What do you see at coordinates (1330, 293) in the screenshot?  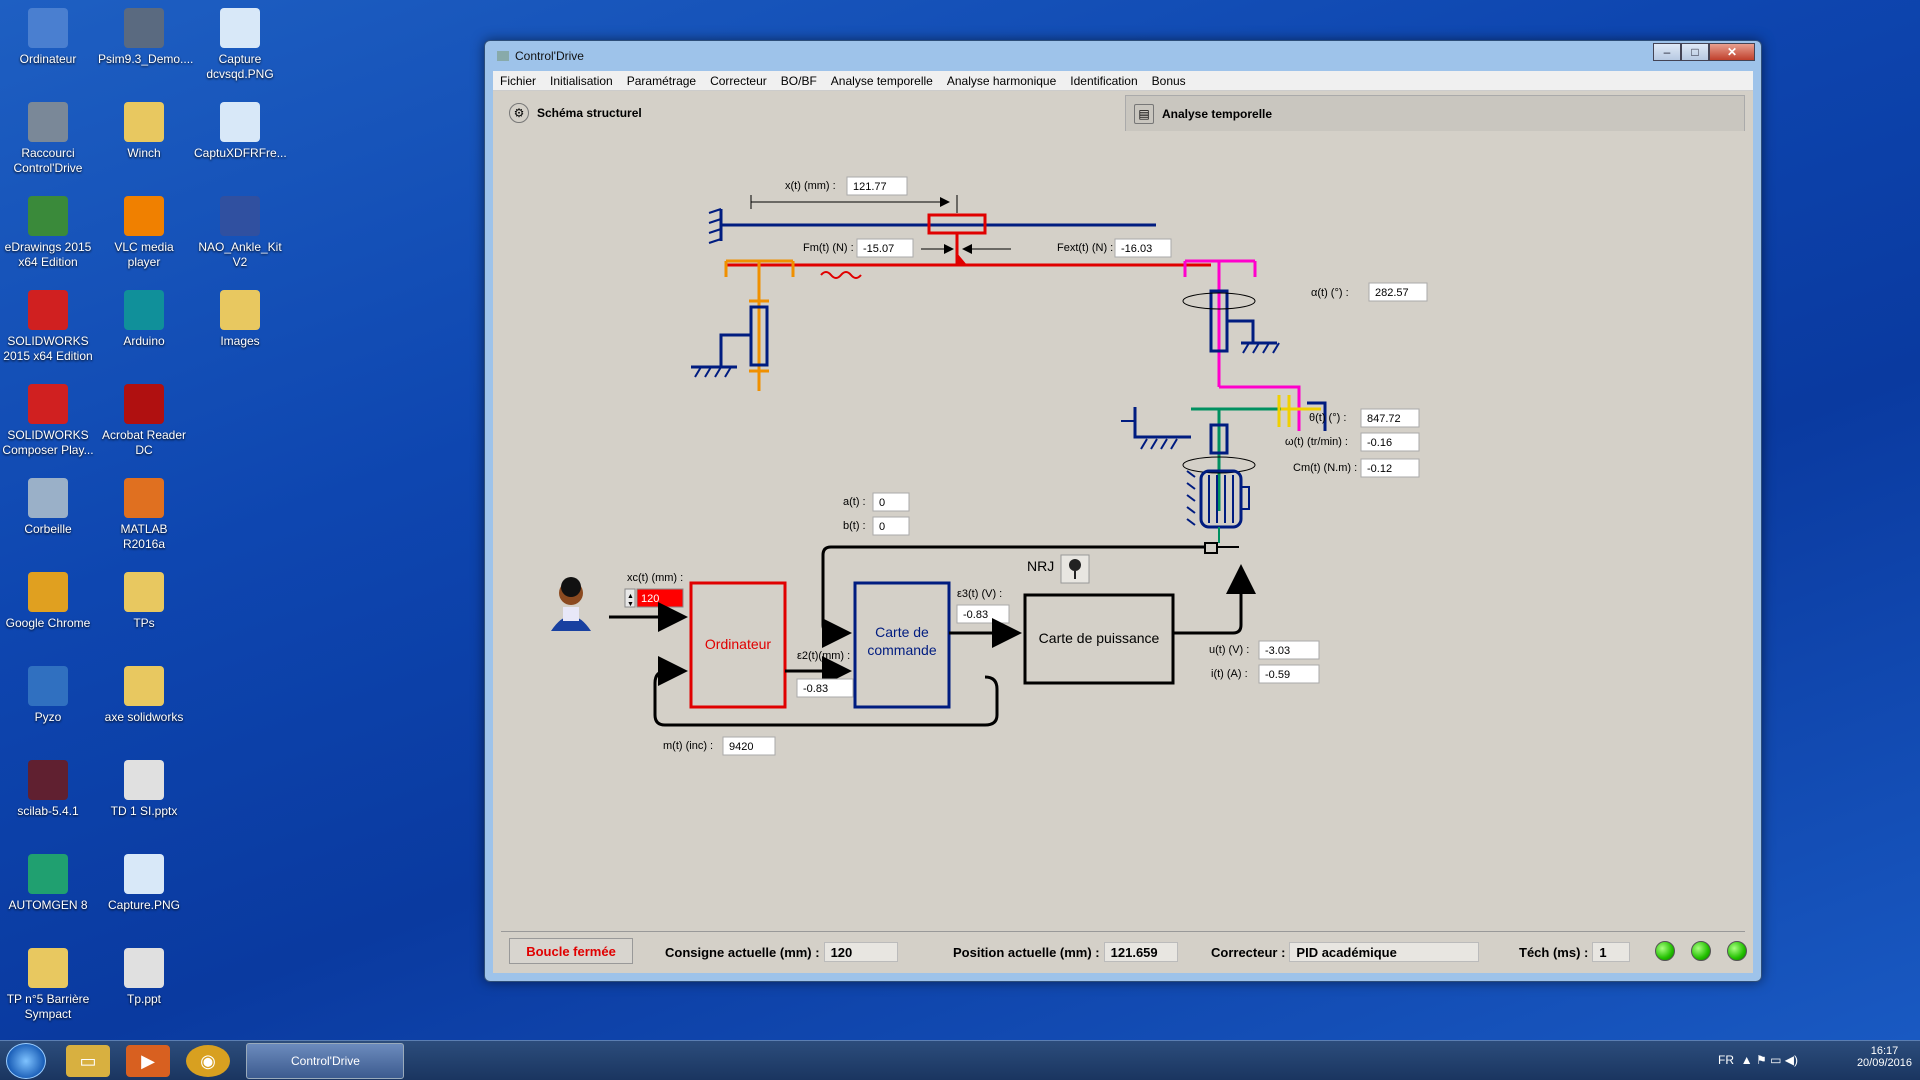 I see `alpha-label: α(t) (°) :` at bounding box center [1330, 293].